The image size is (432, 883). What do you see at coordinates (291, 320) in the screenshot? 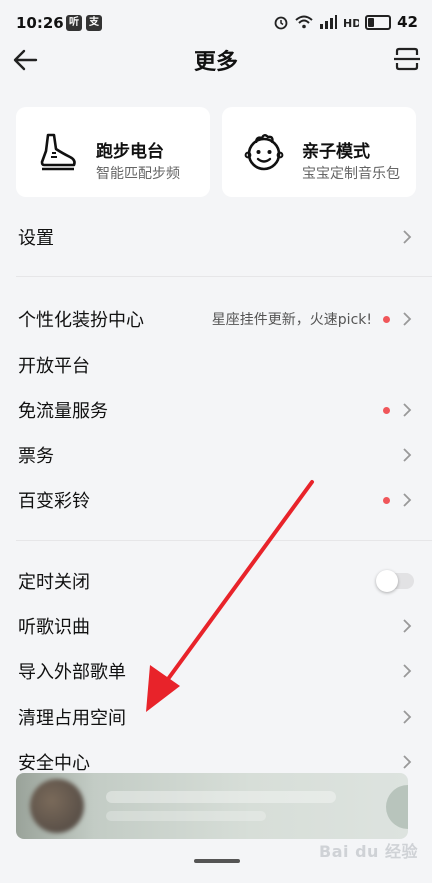
I see `menu-hint: 星座挂件更新，火速pick!` at bounding box center [291, 320].